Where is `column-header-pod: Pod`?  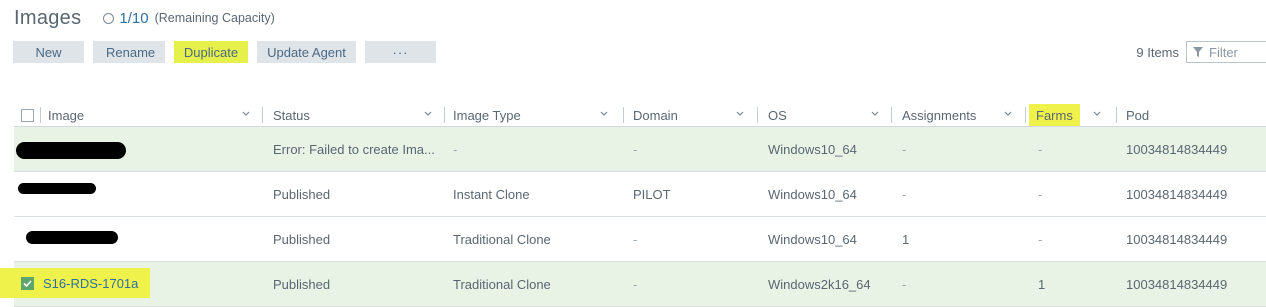
column-header-pod: Pod is located at coordinates (1137, 115).